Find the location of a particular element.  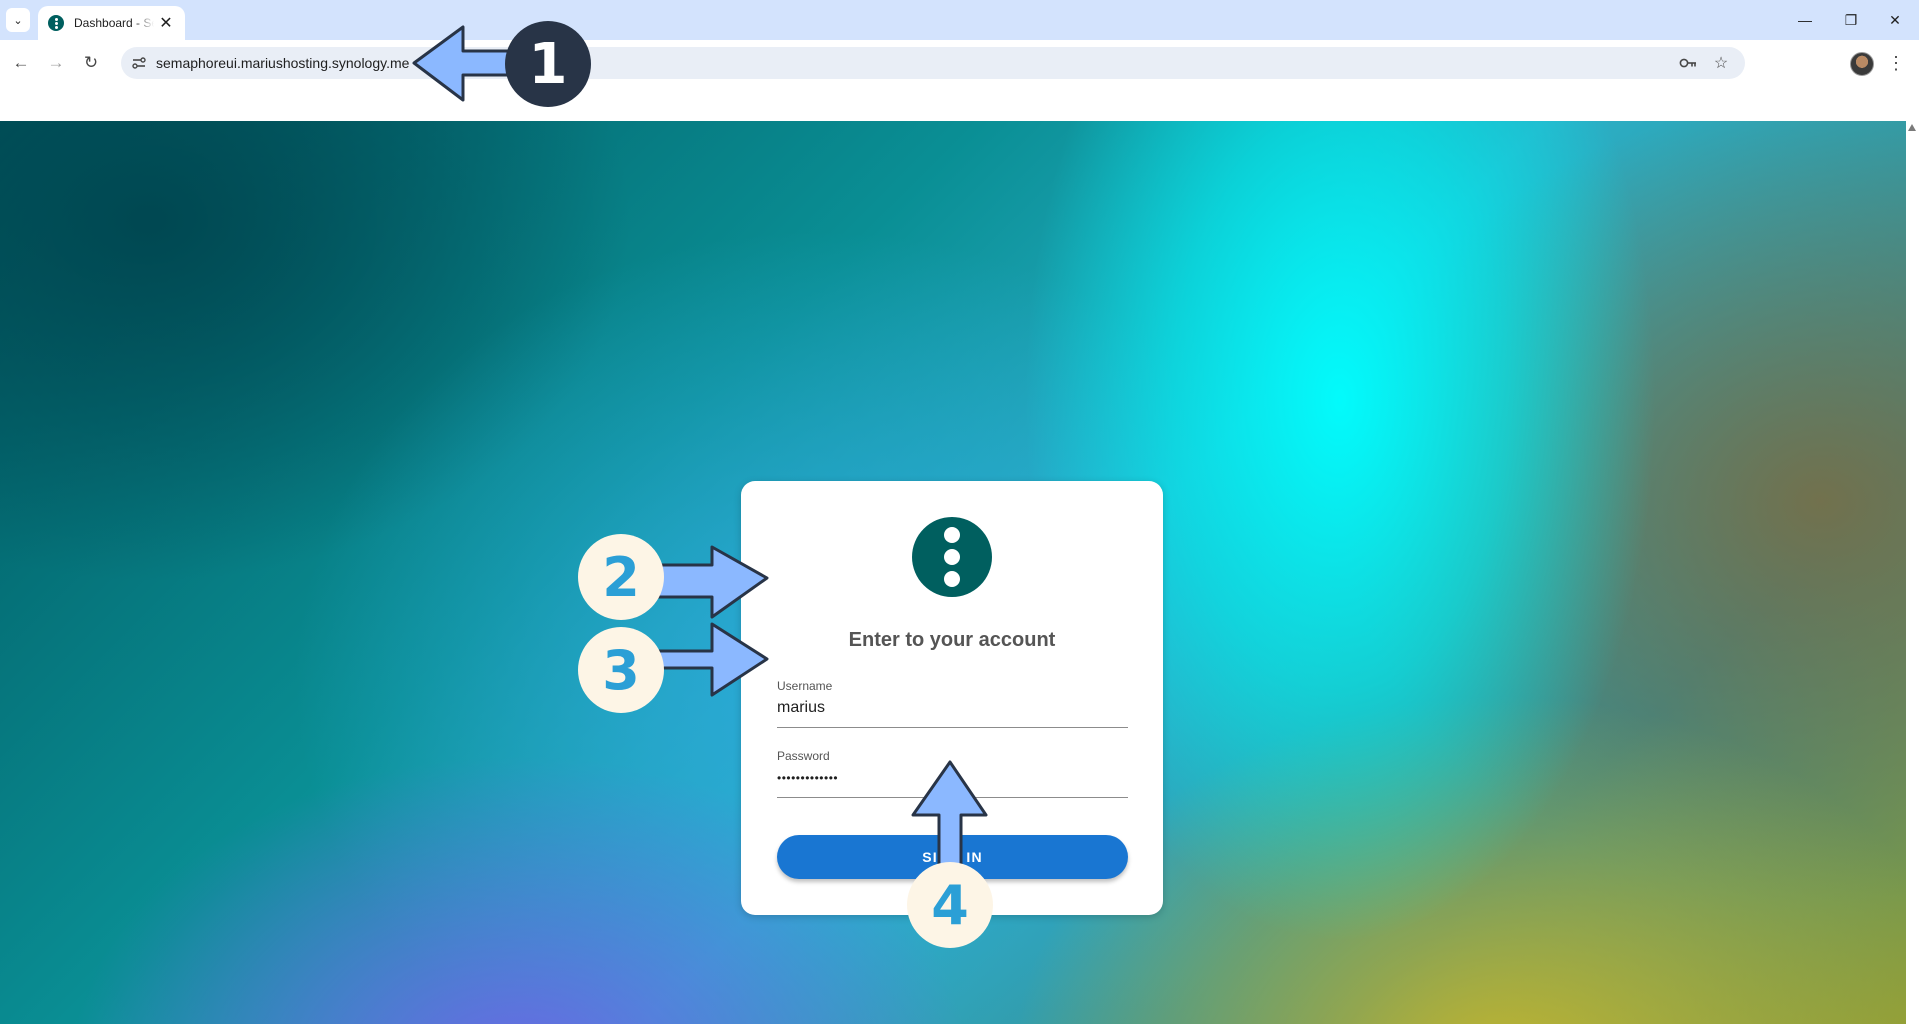

annotation-callout-1: 1 is located at coordinates (548, 64).